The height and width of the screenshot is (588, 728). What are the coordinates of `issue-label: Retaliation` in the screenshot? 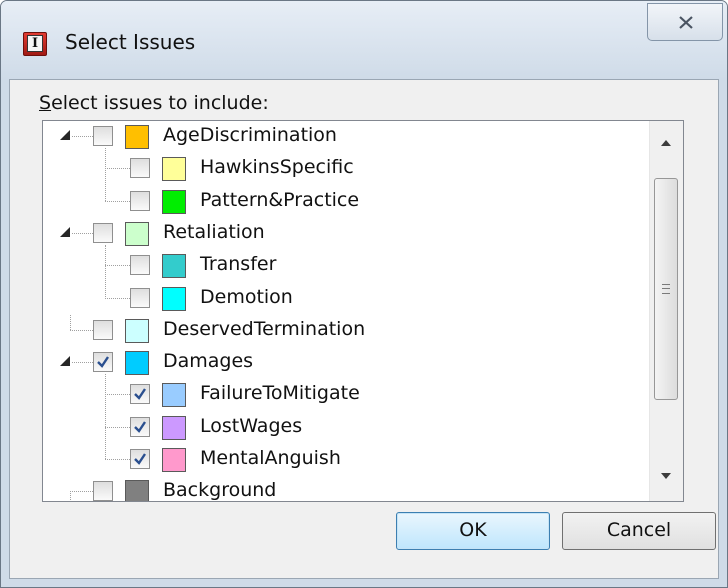 It's located at (214, 232).